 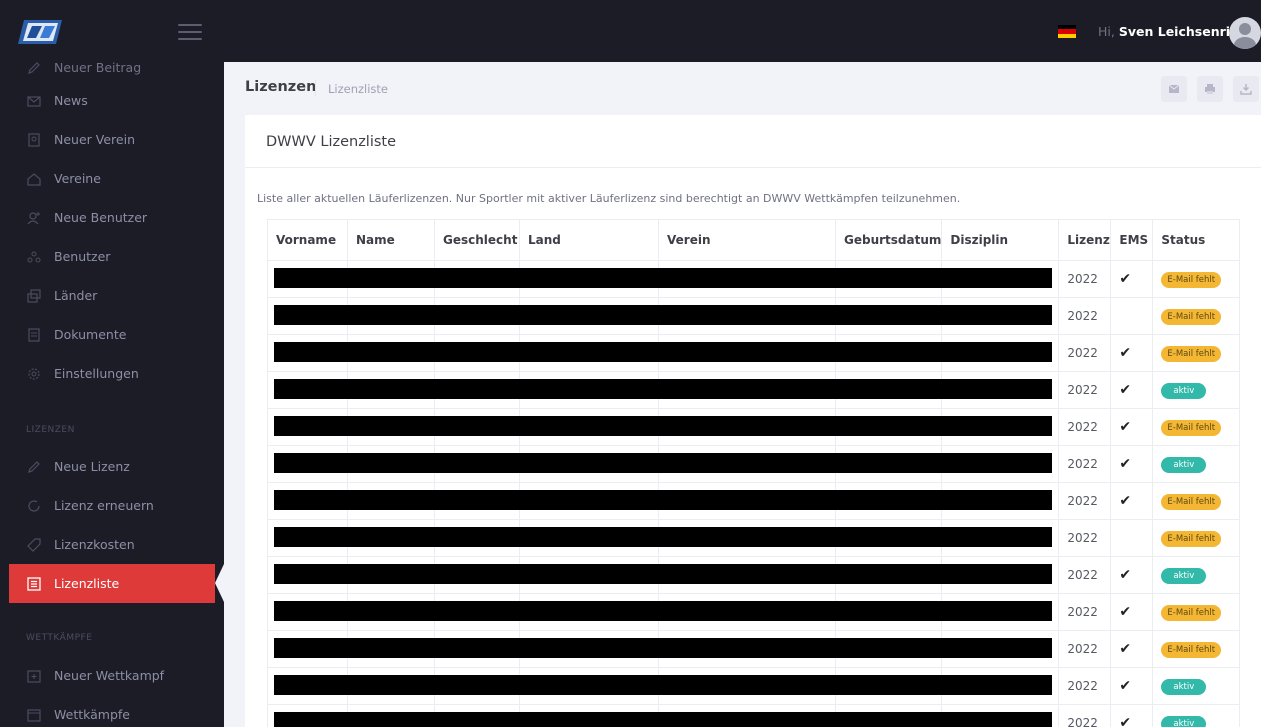 What do you see at coordinates (92, 466) in the screenshot?
I see `sidebar-item-label: Neue Lizenz` at bounding box center [92, 466].